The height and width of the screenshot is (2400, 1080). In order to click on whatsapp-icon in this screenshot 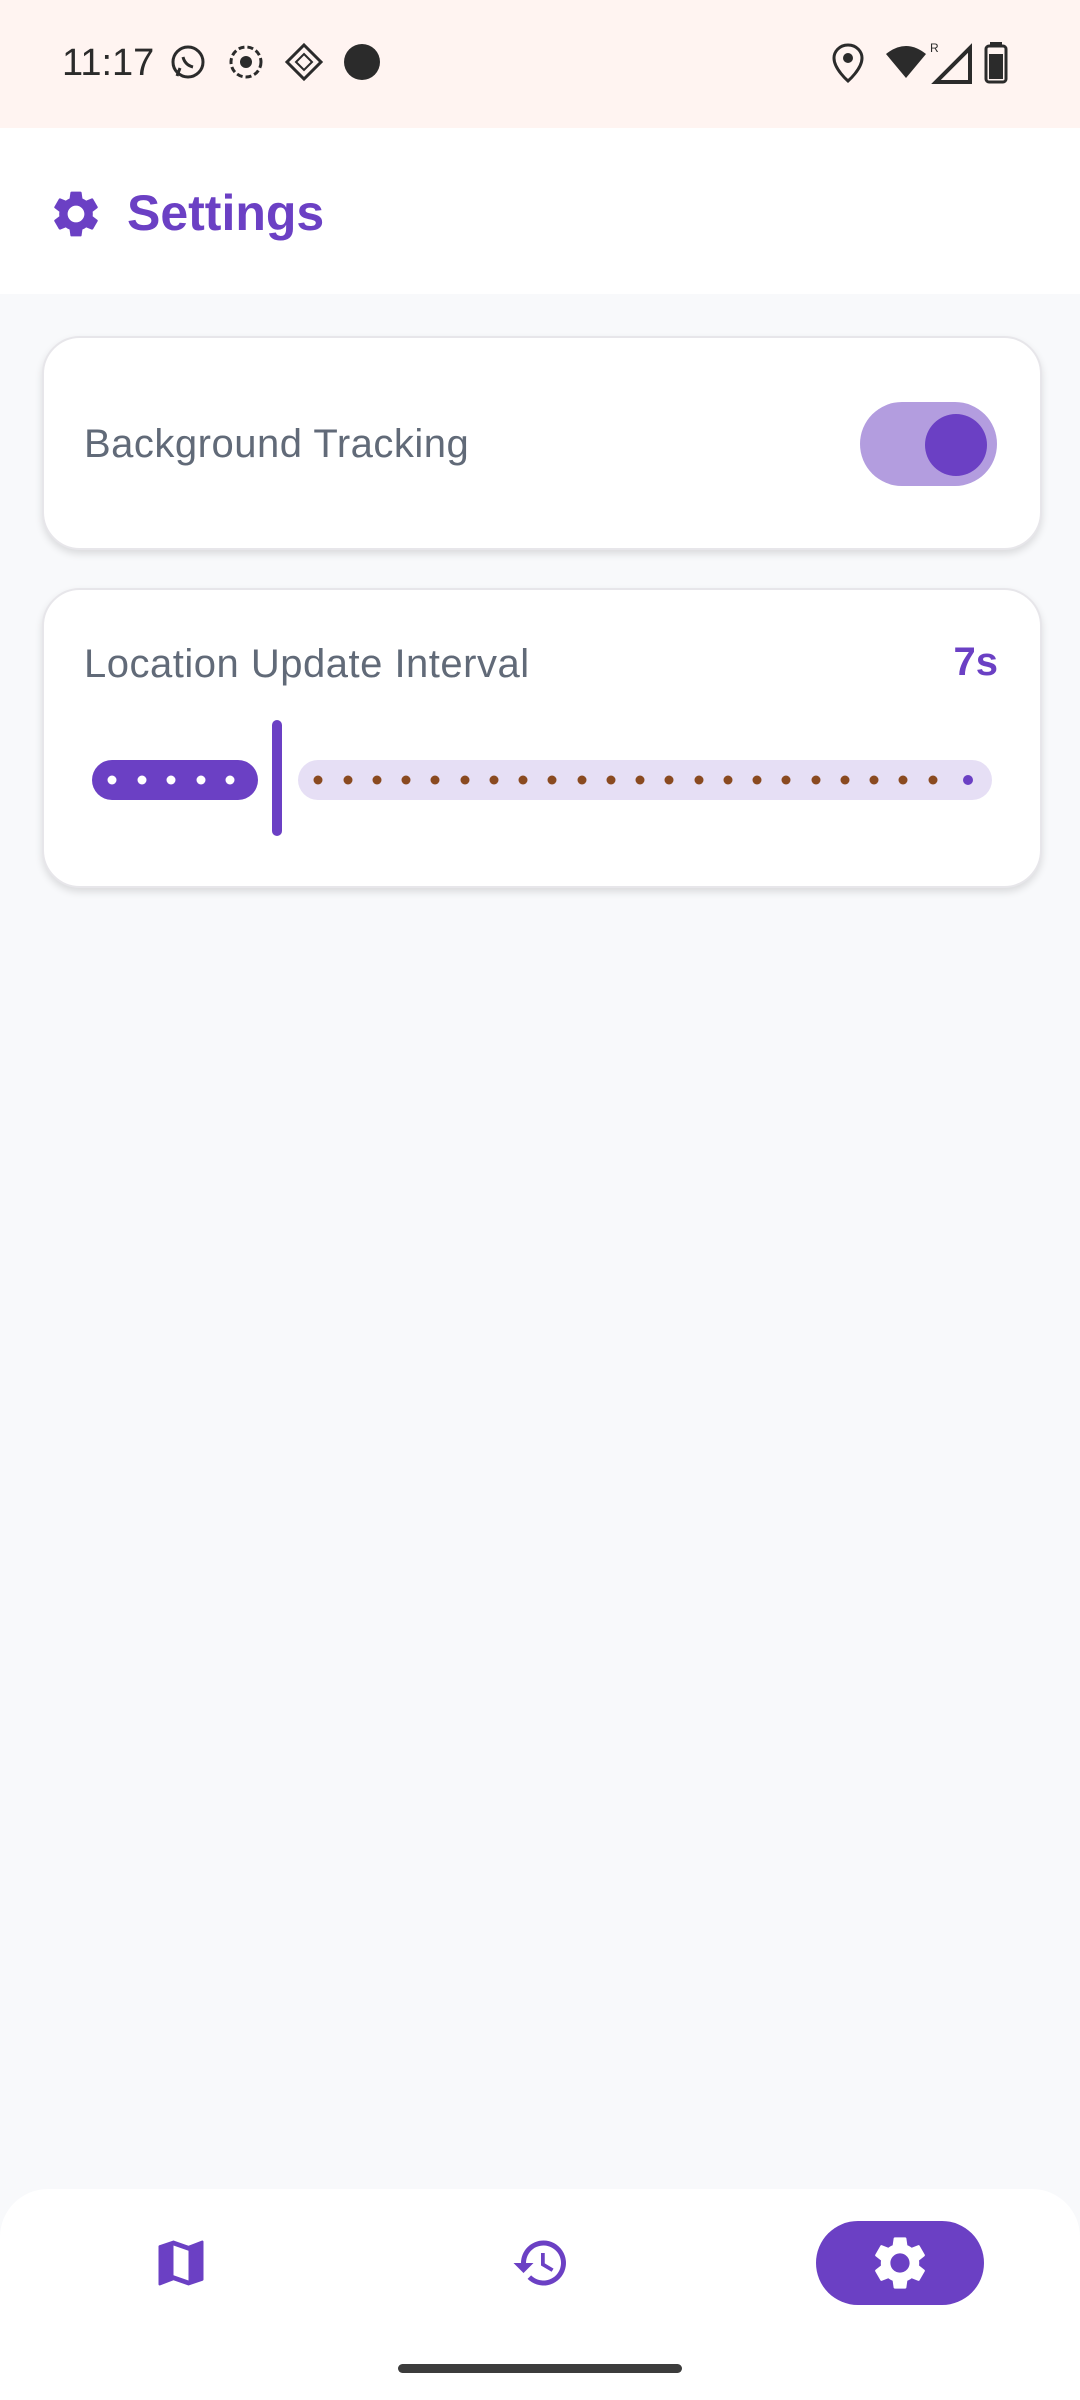, I will do `click(188, 64)`.